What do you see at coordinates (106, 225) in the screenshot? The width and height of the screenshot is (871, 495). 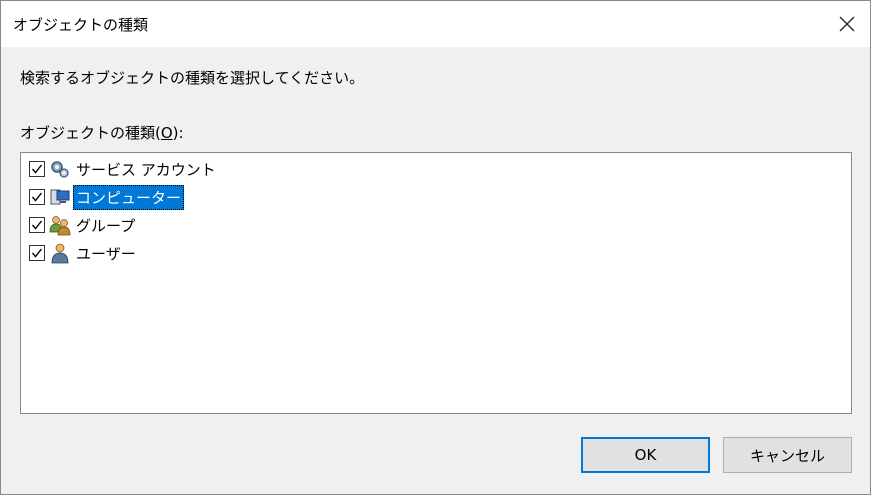 I see `group-label: グループ` at bounding box center [106, 225].